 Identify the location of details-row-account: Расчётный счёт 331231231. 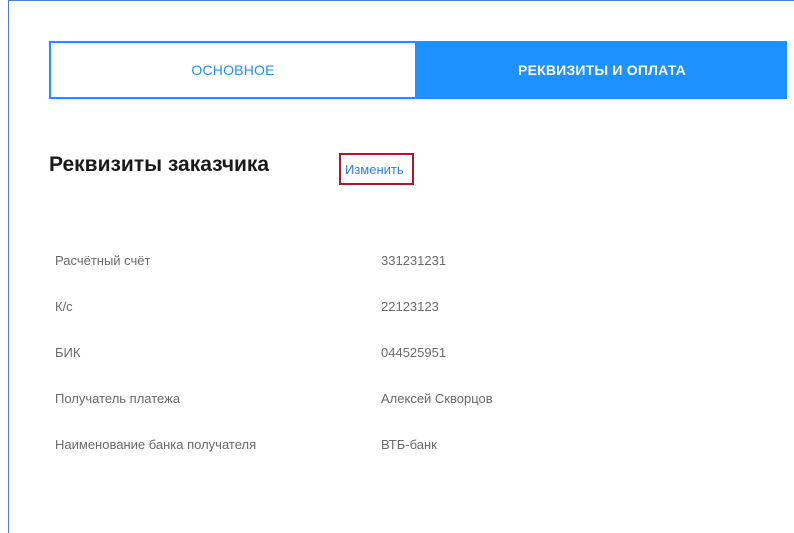
(355, 276).